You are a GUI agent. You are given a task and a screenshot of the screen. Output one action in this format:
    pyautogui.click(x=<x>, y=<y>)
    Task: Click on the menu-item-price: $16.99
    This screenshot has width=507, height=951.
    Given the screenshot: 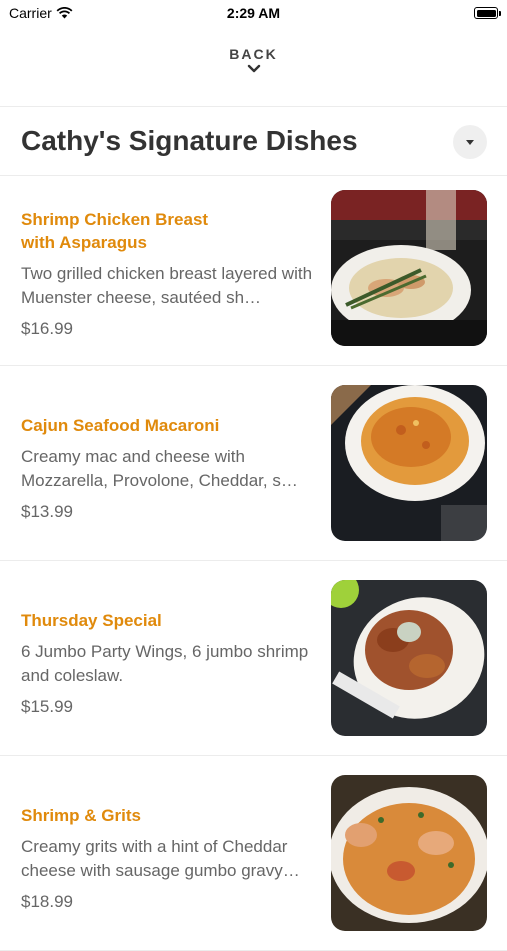 What is the action you would take?
    pyautogui.click(x=47, y=328)
    